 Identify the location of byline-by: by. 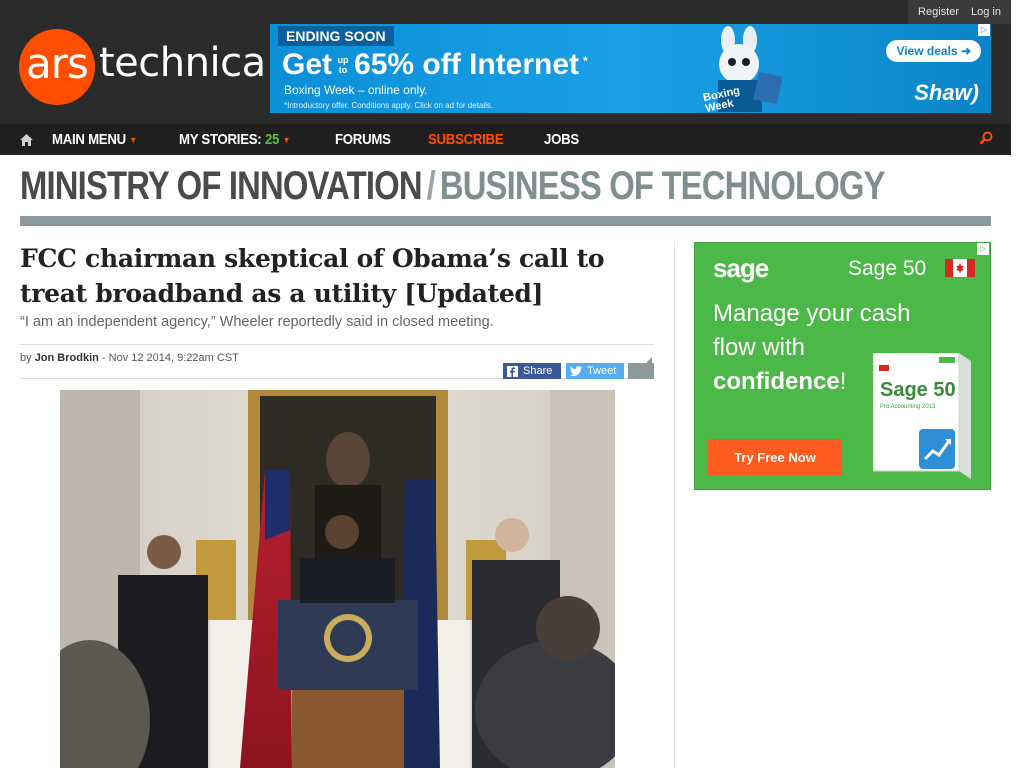
(26, 358).